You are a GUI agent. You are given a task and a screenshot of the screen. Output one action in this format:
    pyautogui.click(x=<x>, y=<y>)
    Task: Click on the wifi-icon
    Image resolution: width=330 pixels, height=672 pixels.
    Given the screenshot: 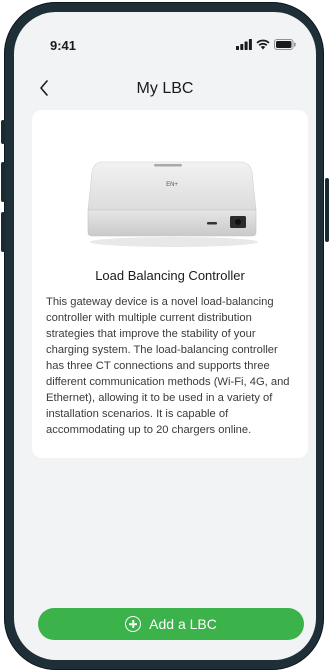 What is the action you would take?
    pyautogui.click(x=263, y=44)
    